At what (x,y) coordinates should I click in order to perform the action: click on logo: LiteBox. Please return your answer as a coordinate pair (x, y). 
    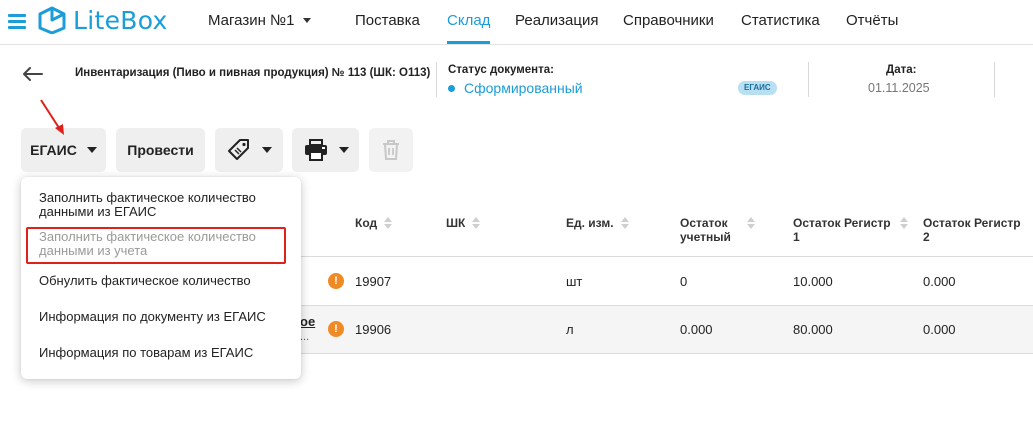
    Looking at the image, I should click on (102, 20).